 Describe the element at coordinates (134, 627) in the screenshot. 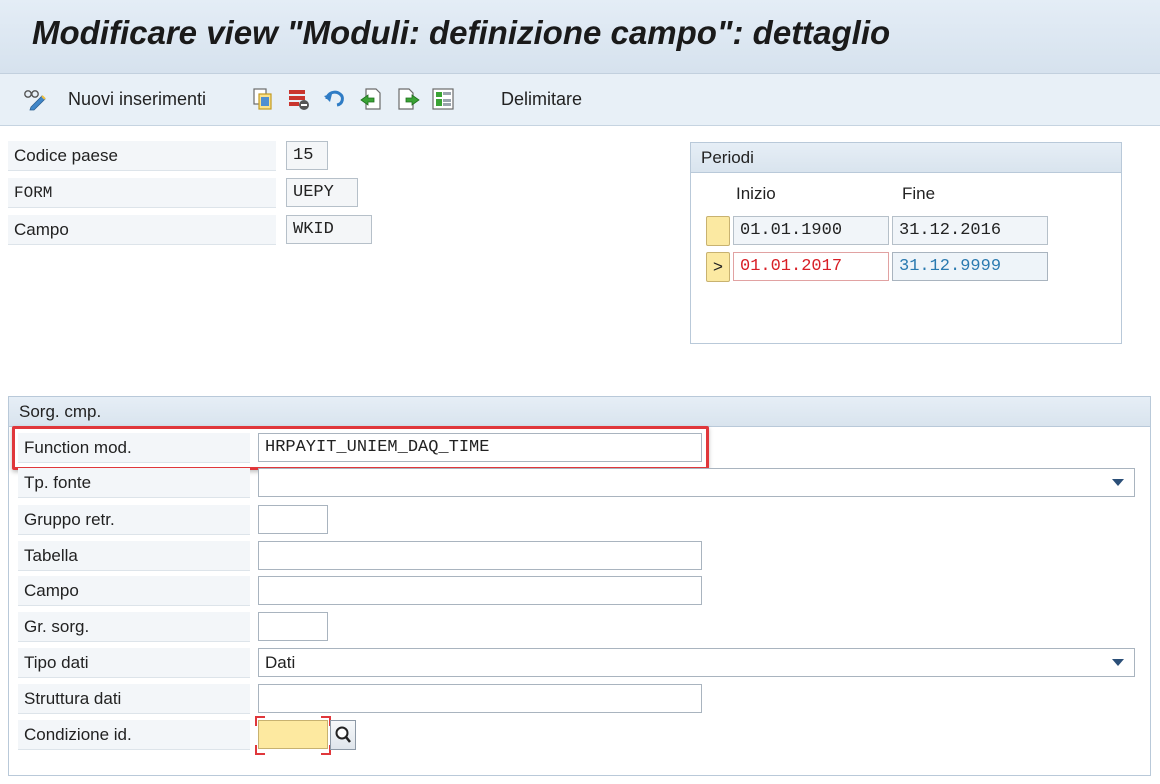

I see `gr-sorg-label: Gr. sorg.` at that location.